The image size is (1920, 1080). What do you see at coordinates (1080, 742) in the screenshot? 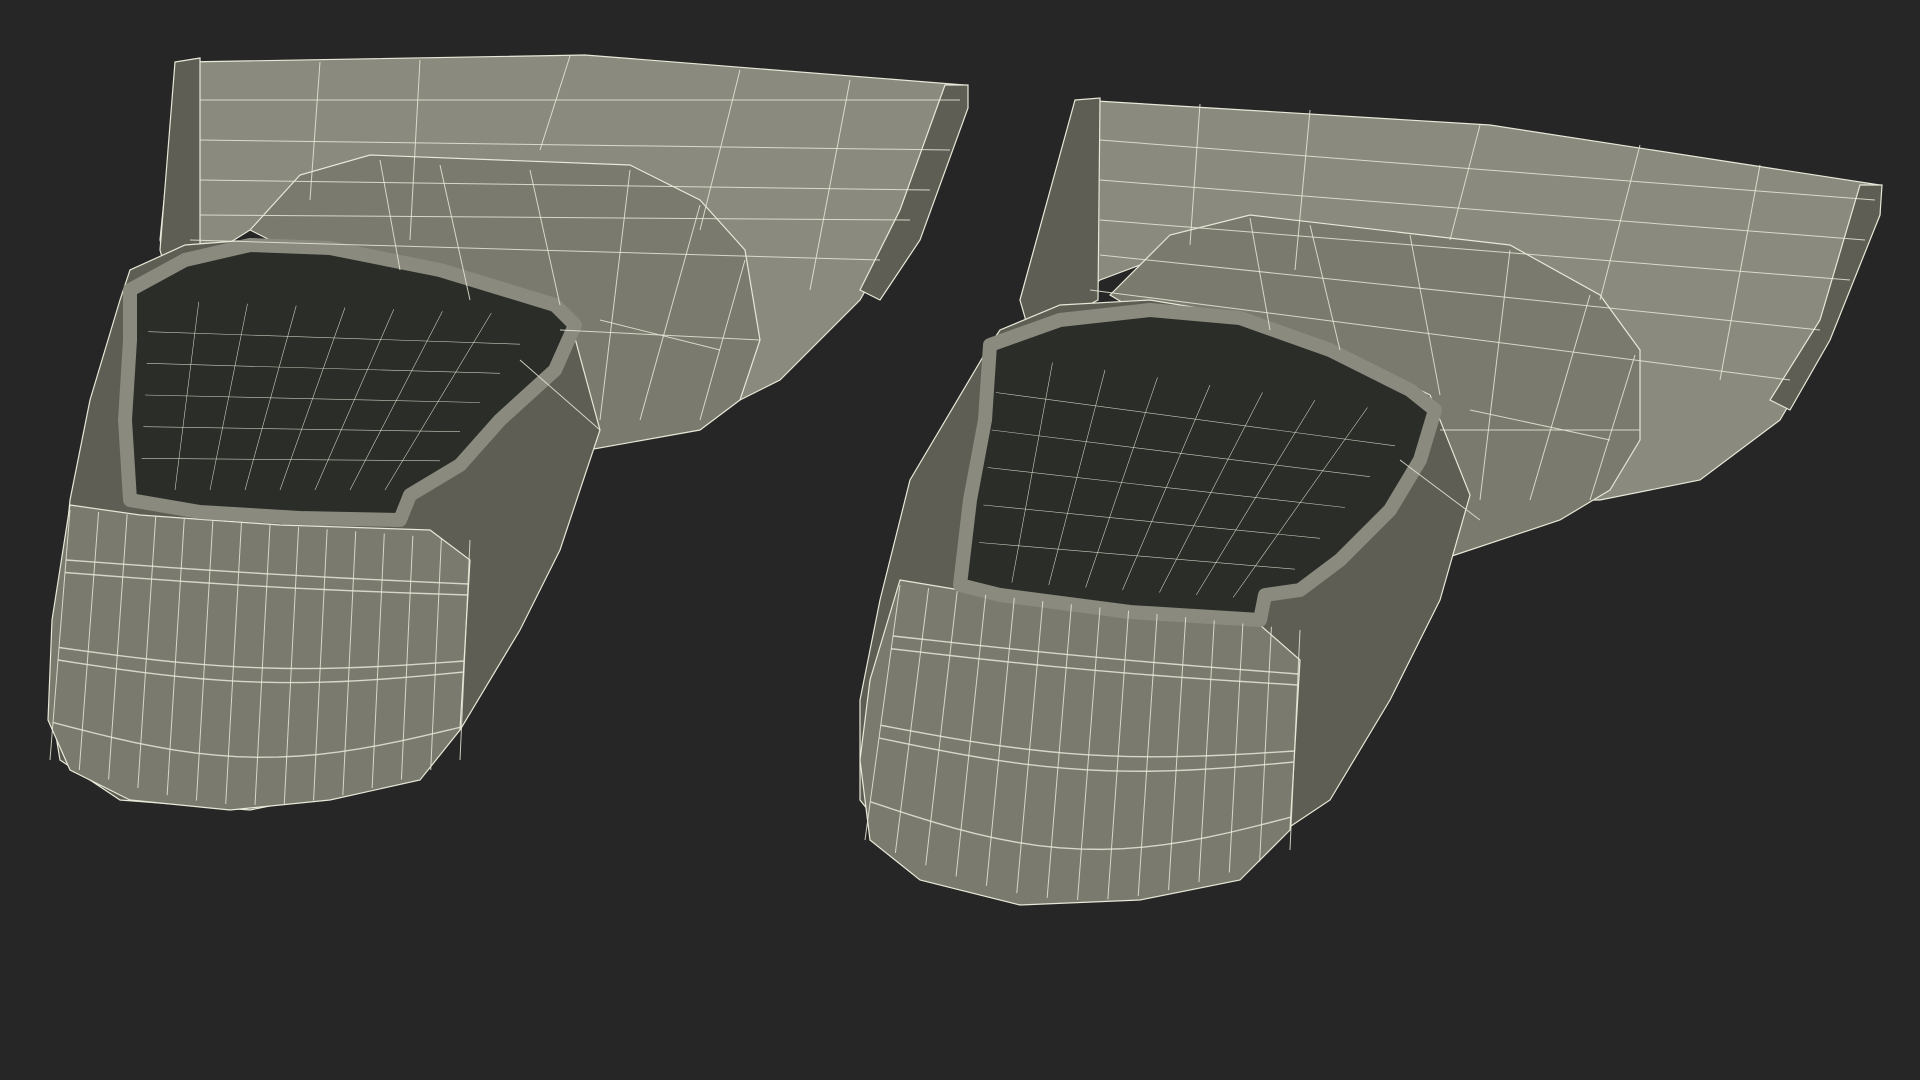
I see `heel-front` at bounding box center [1080, 742].